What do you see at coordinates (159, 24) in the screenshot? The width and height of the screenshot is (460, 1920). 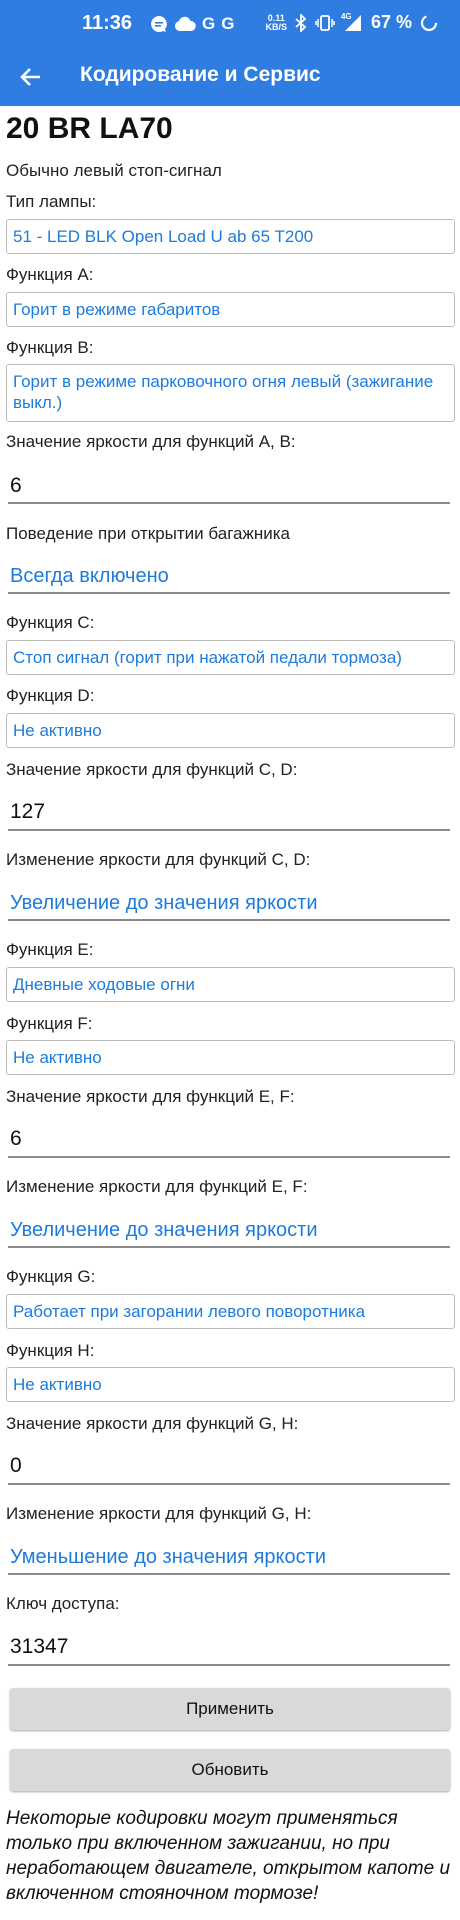 I see `chat-icon` at bounding box center [159, 24].